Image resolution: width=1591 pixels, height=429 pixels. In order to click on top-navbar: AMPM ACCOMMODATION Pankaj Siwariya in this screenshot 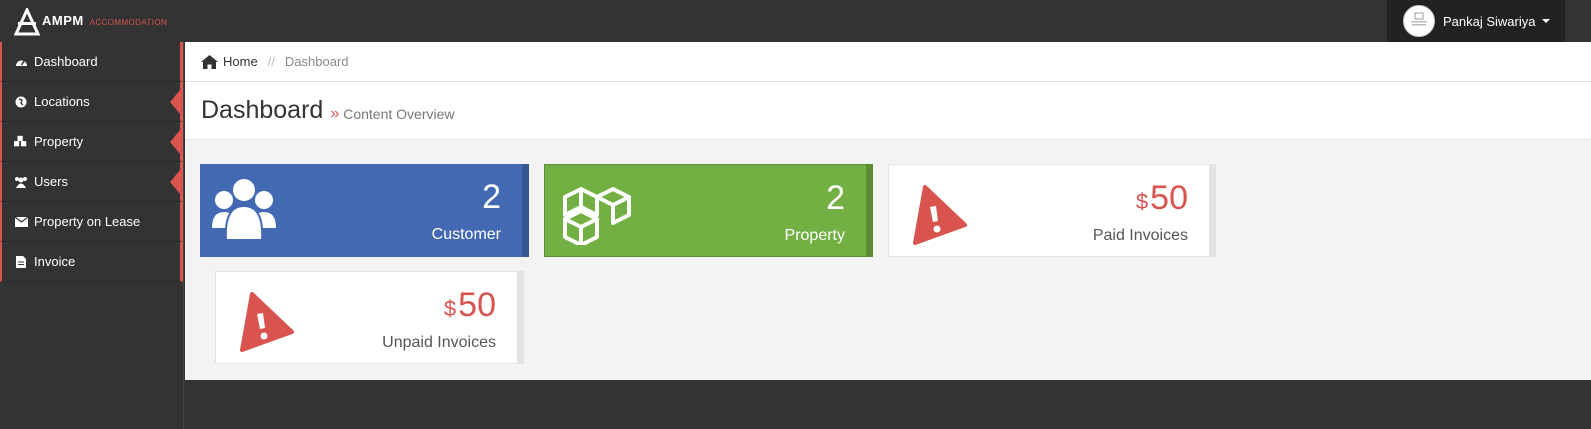, I will do `click(795, 21)`.